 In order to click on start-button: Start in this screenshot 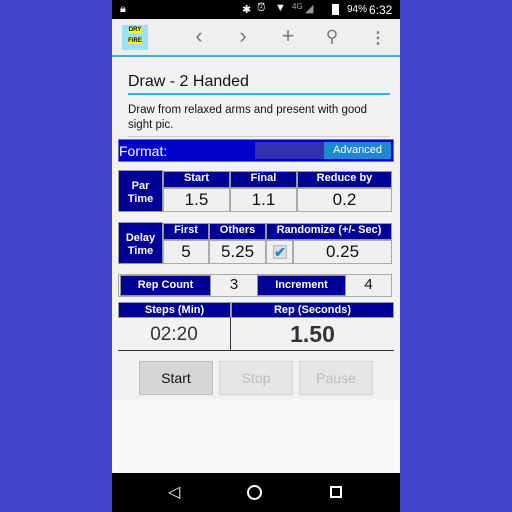, I will do `click(176, 378)`.